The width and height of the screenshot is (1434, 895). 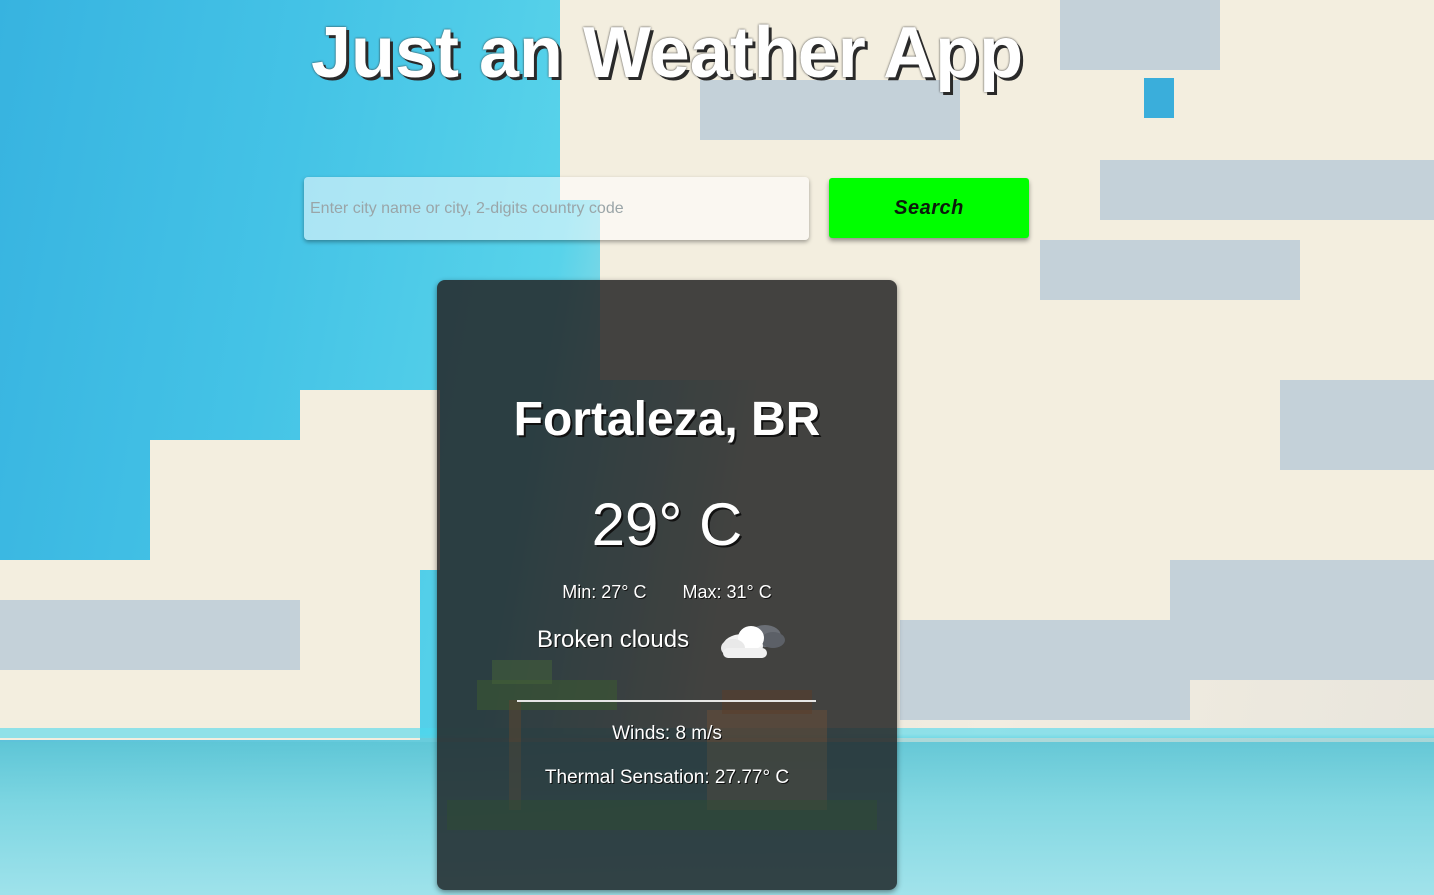 What do you see at coordinates (929, 208) in the screenshot?
I see `search-button: Search` at bounding box center [929, 208].